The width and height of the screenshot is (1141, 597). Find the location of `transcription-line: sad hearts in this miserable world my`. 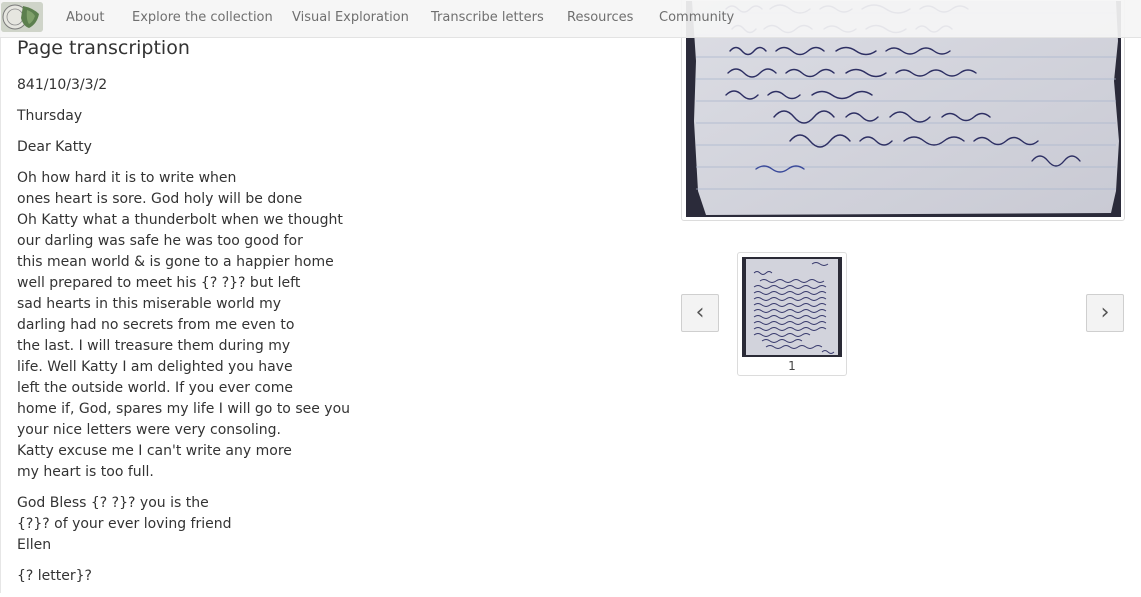

transcription-line: sad hearts in this miserable world my is located at coordinates (149, 304).